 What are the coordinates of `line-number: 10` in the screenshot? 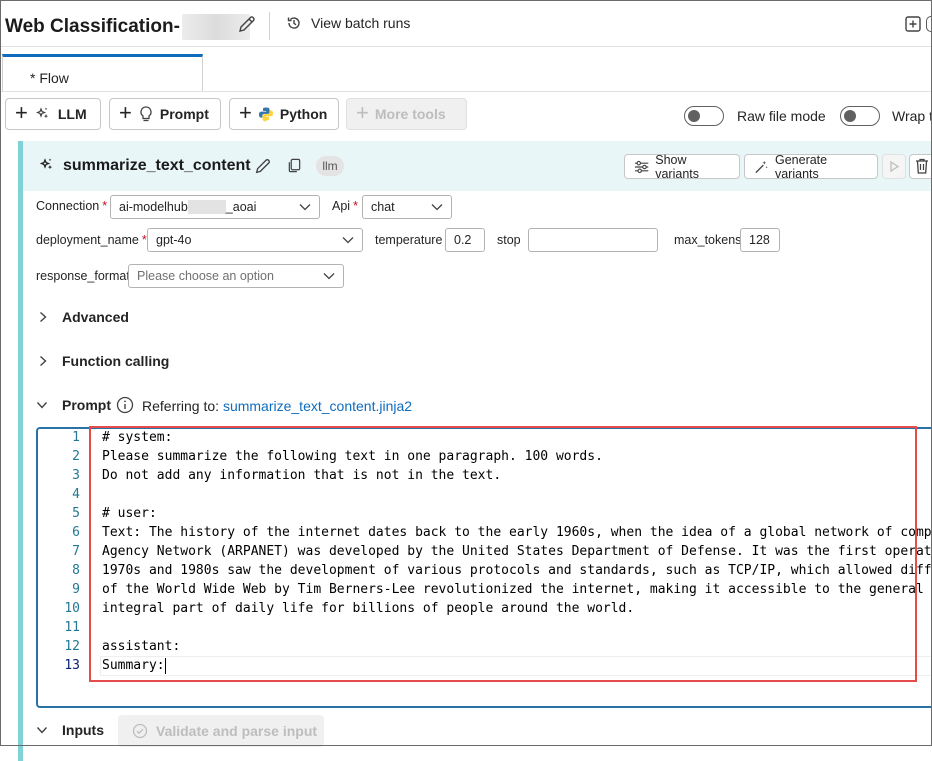 It's located at (72, 608).